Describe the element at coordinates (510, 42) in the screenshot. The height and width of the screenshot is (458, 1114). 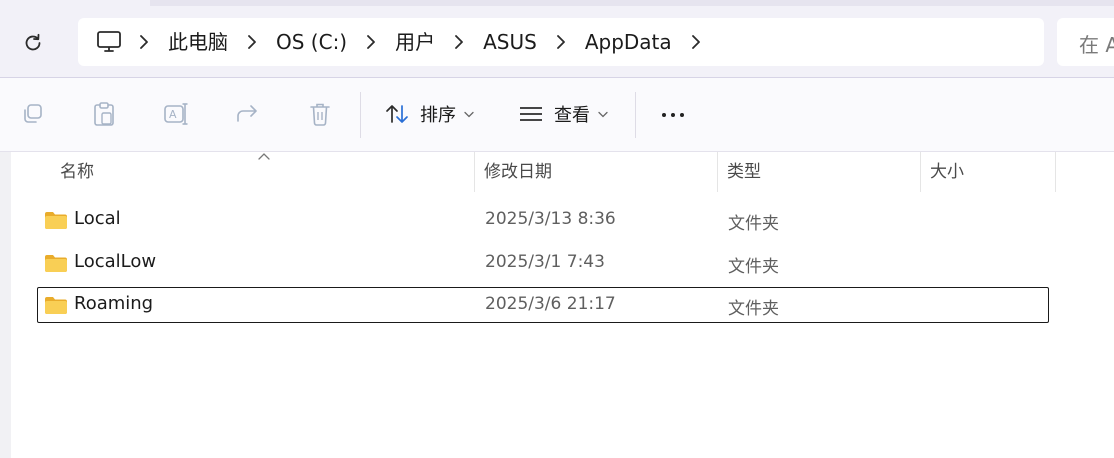
I see `breadcrumb-asus: ASUS` at that location.